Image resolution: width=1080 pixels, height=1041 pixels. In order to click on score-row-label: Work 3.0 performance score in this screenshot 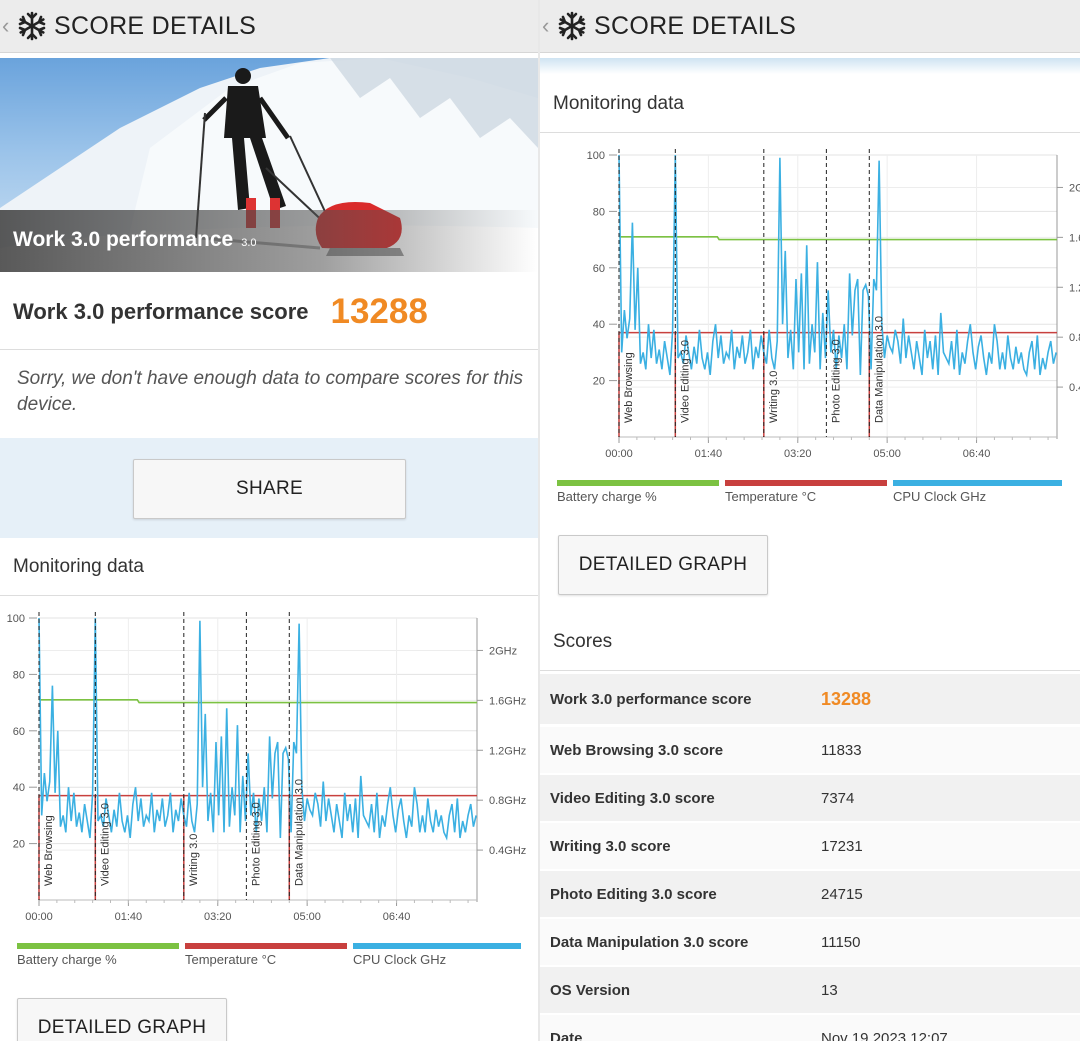, I will do `click(651, 699)`.